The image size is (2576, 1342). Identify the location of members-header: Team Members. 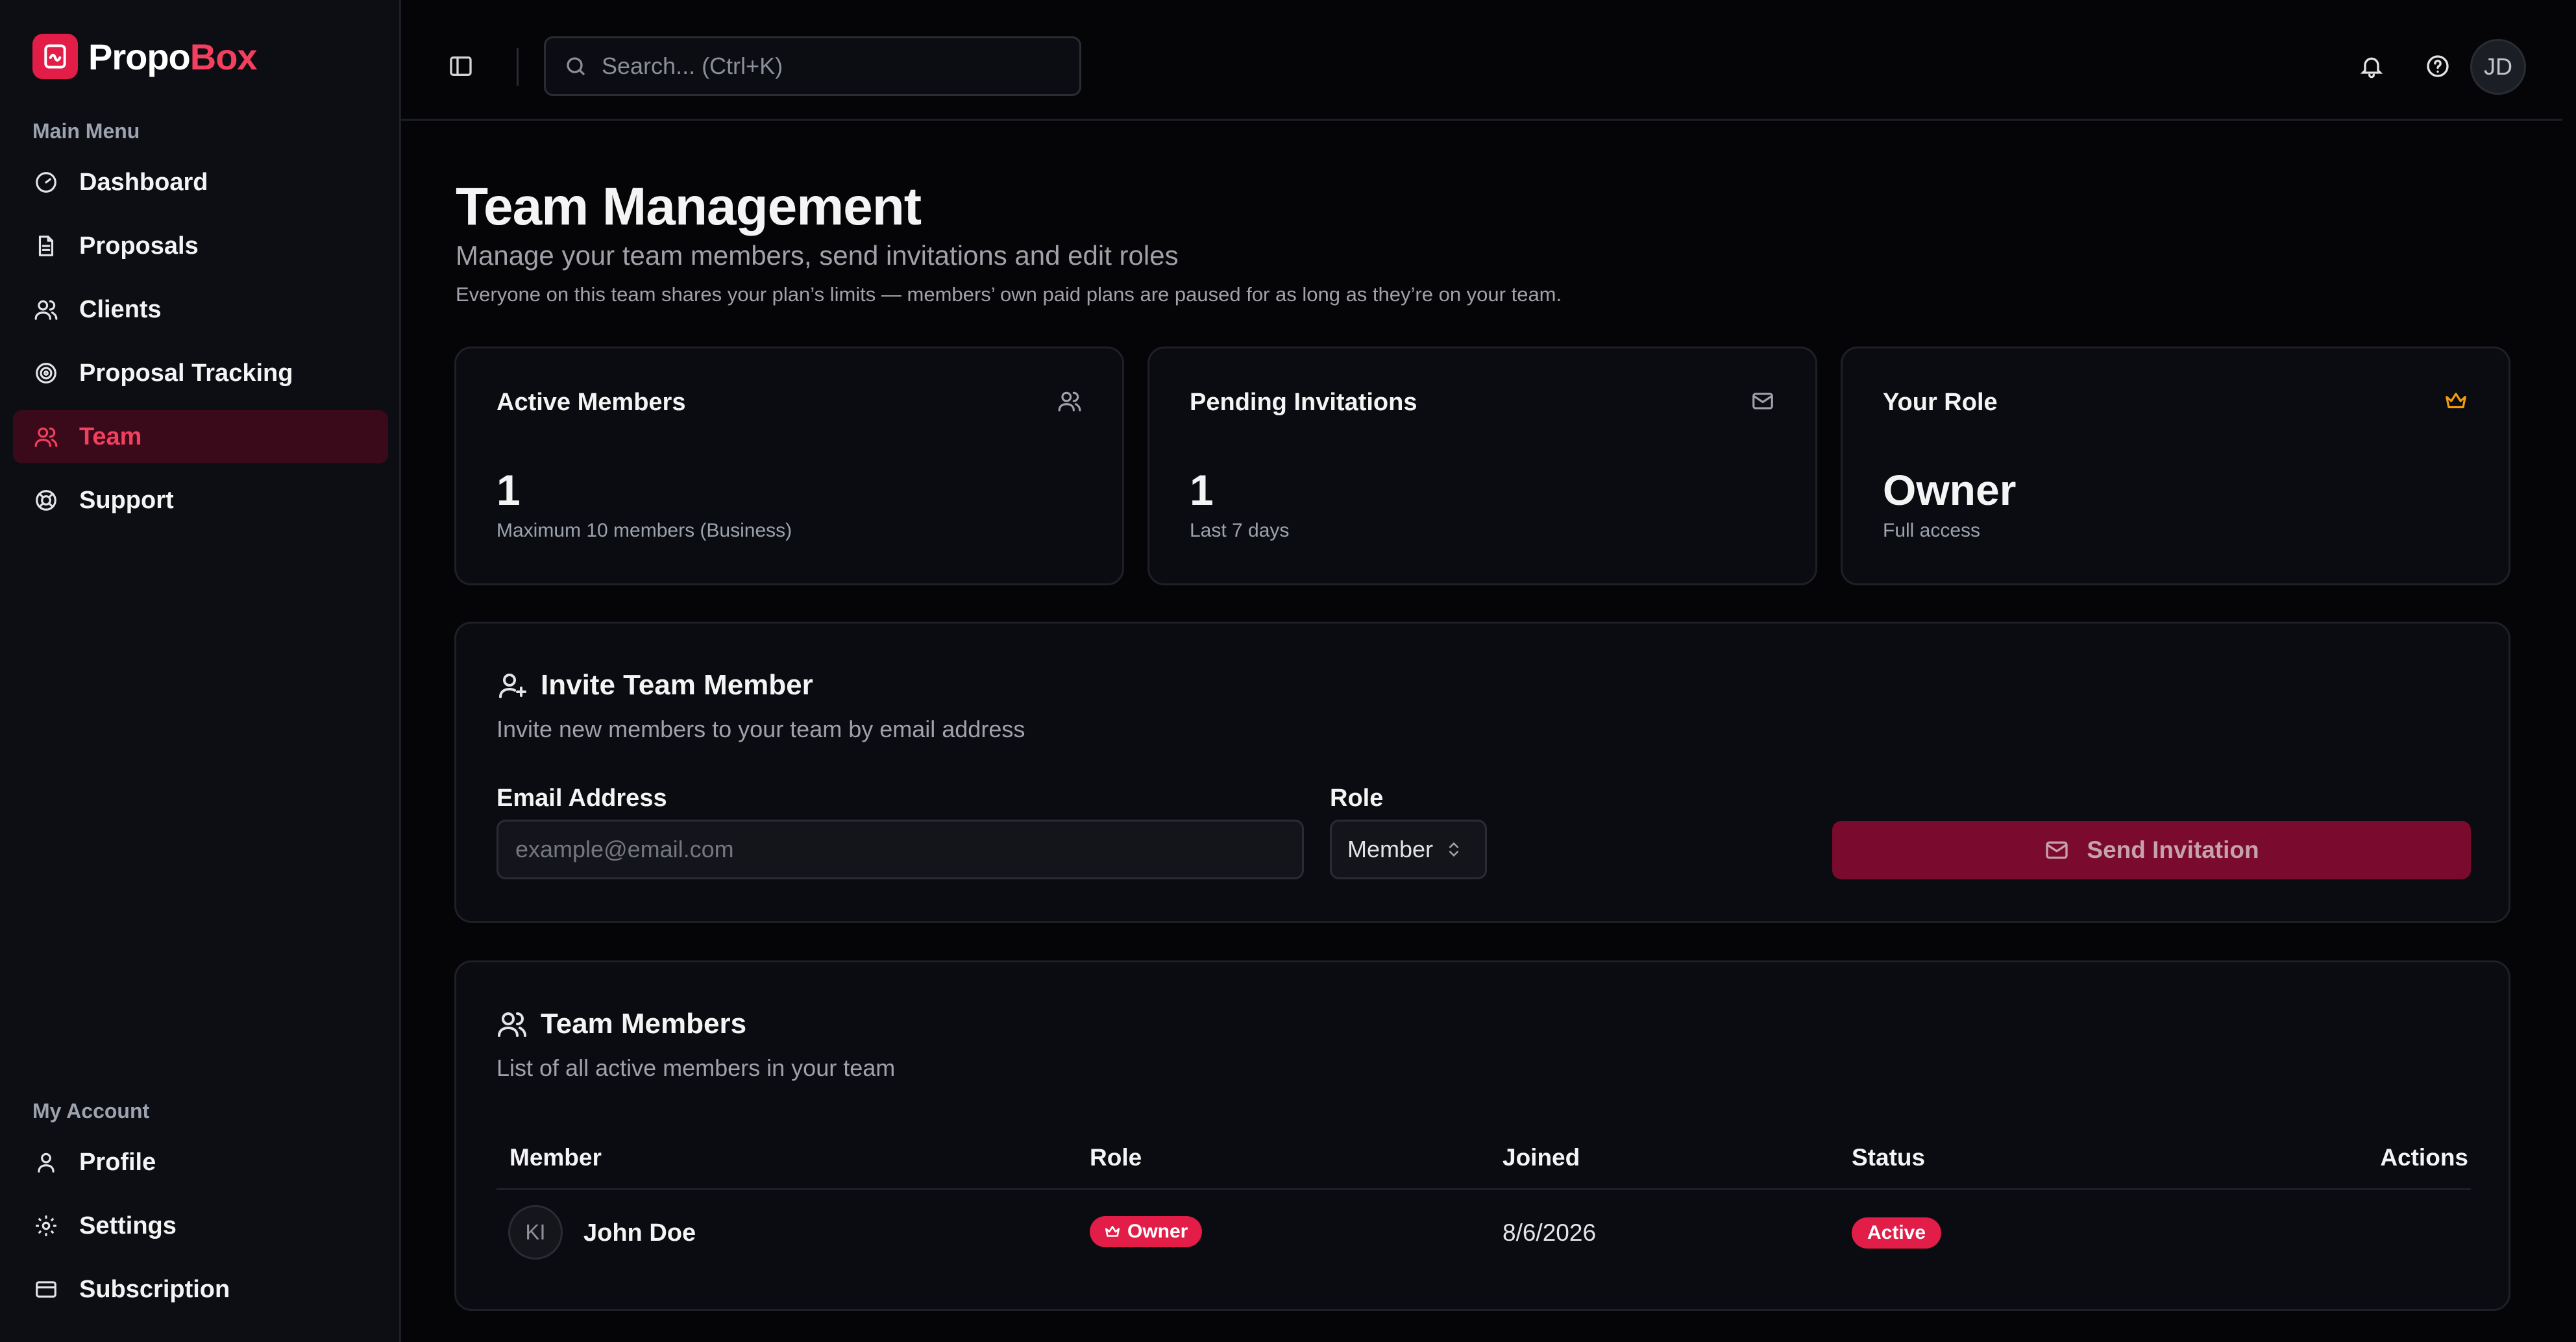
(621, 1024).